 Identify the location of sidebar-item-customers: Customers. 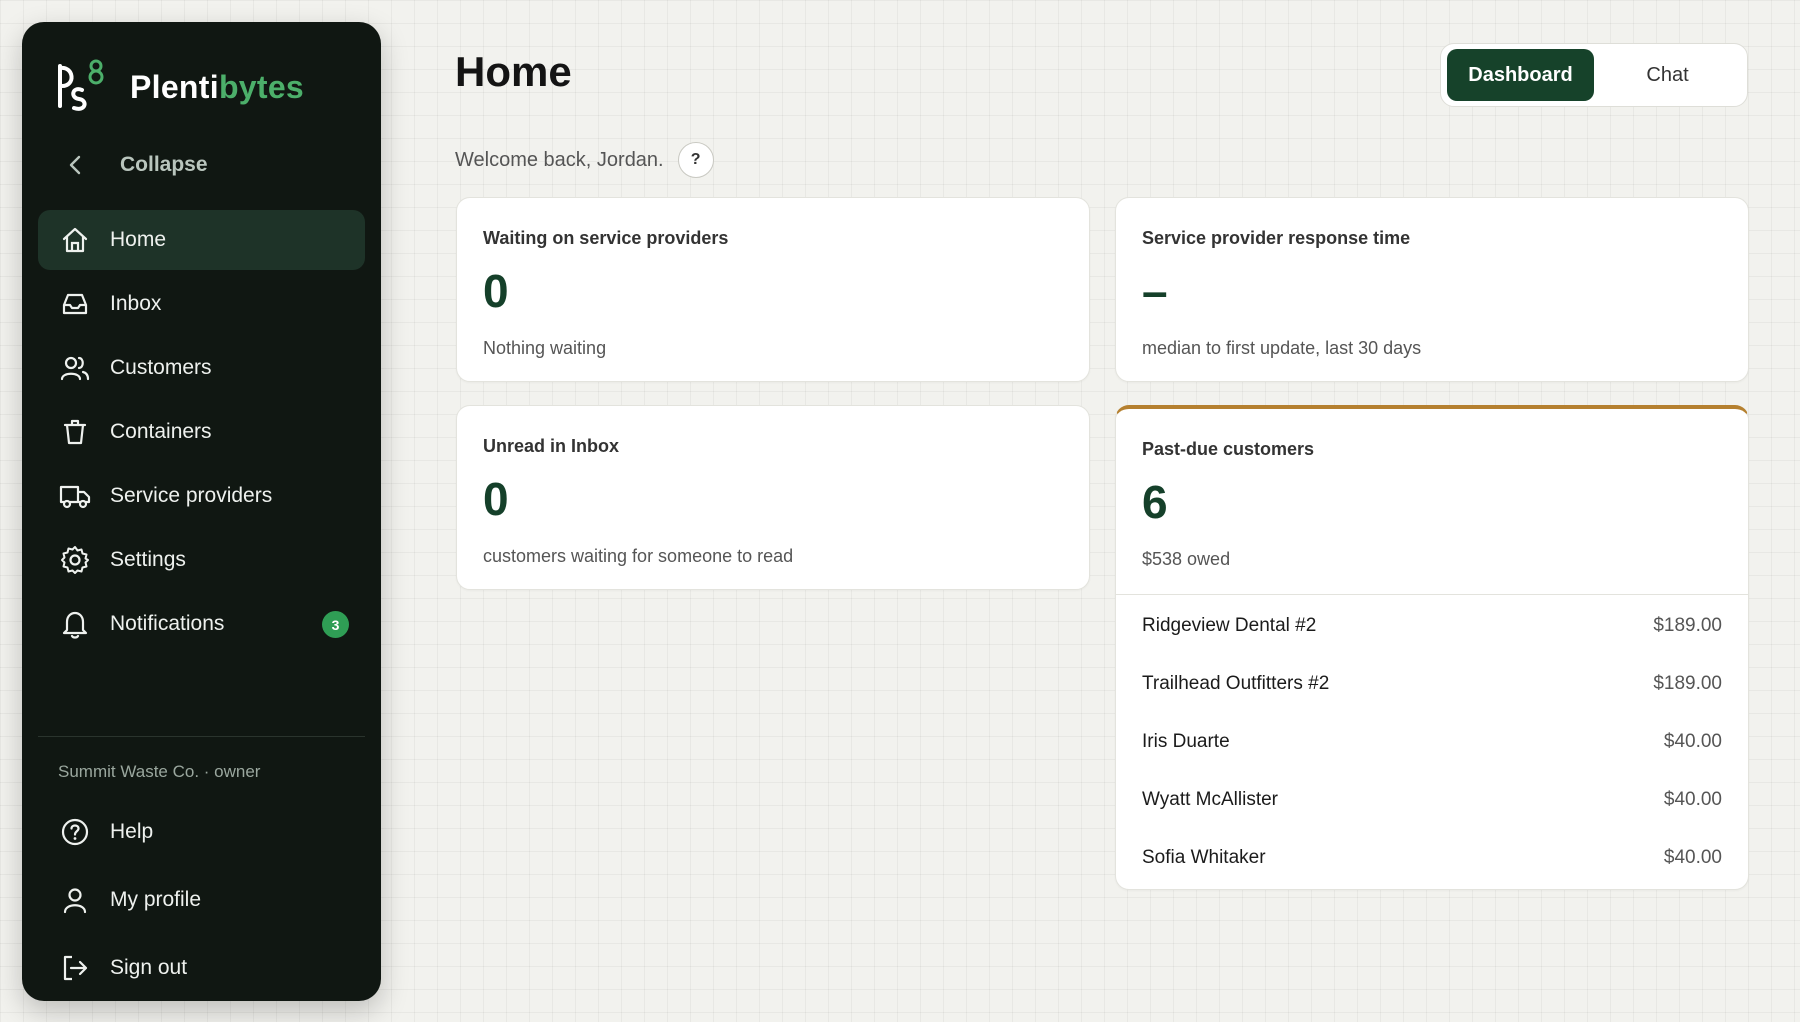
(201, 368).